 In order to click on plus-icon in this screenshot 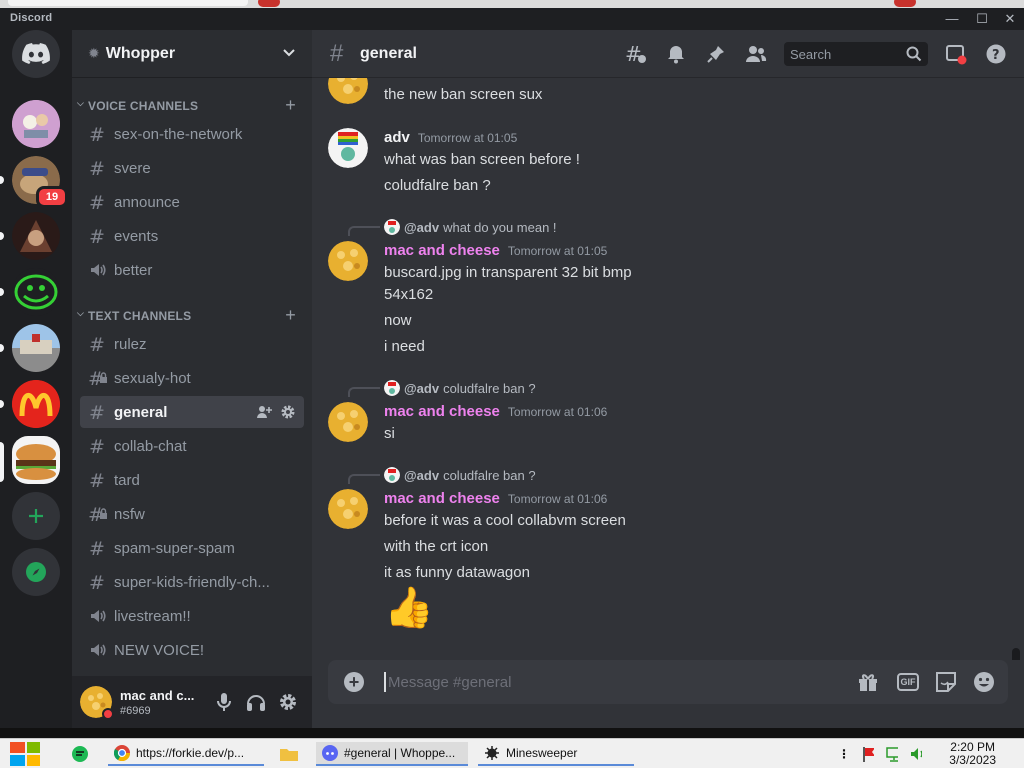, I will do `click(36, 516)`.